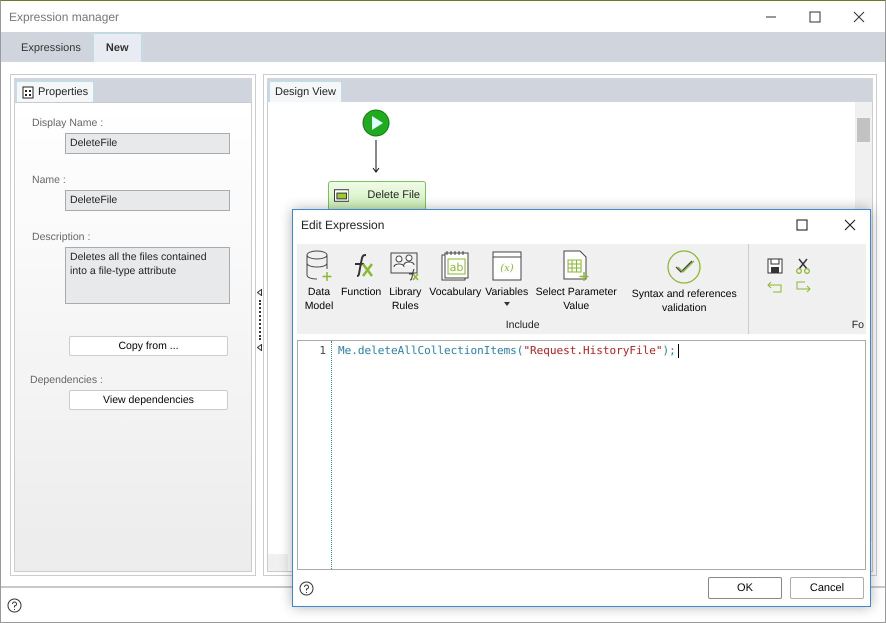  What do you see at coordinates (803, 266) in the screenshot?
I see `cut-icon` at bounding box center [803, 266].